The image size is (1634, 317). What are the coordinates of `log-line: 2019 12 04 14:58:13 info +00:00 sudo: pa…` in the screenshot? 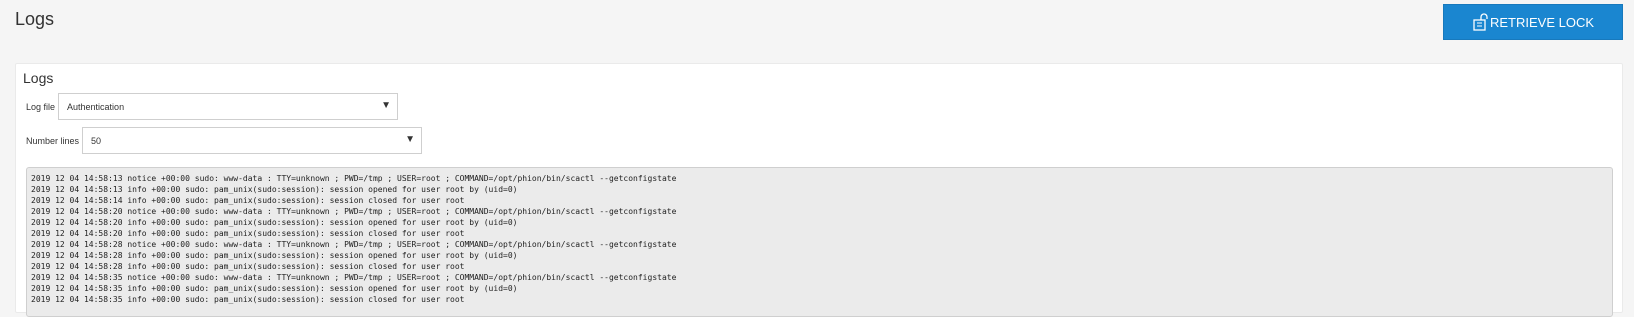 It's located at (274, 189).